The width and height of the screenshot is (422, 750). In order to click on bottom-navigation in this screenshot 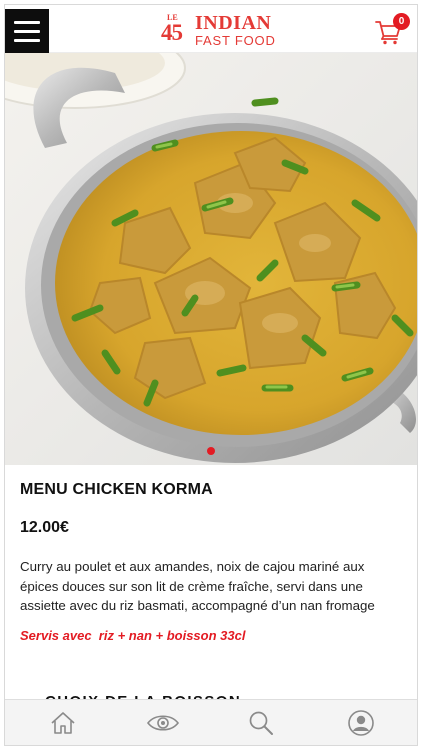, I will do `click(211, 722)`.